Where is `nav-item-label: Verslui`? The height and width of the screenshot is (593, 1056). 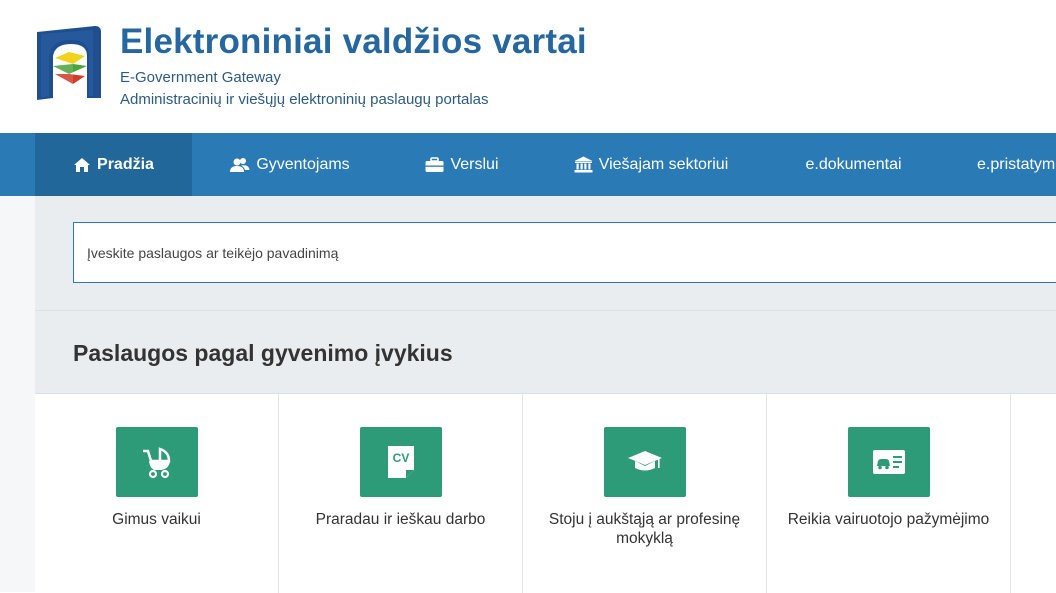
nav-item-label: Verslui is located at coordinates (474, 164).